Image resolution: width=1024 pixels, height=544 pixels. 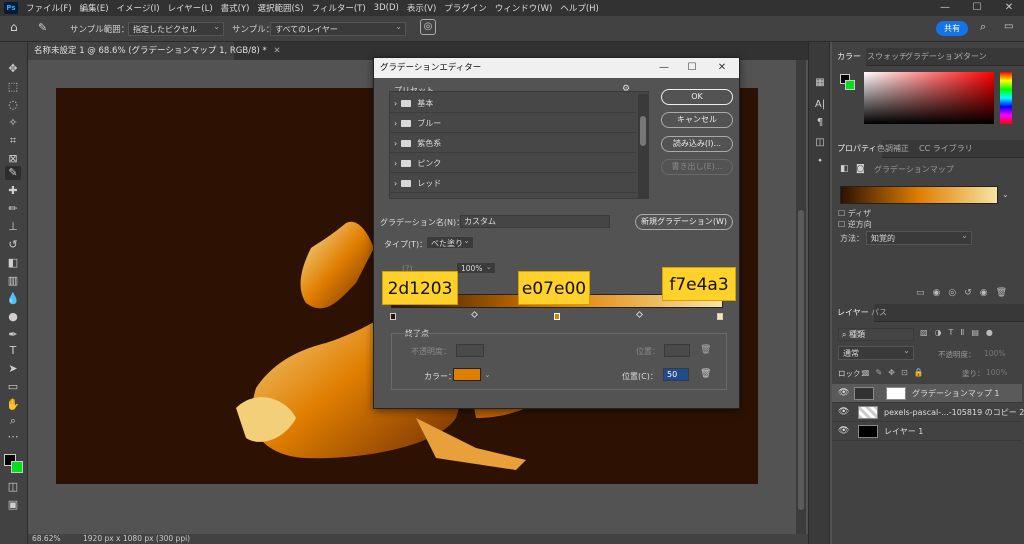 I want to click on layer-row: 👁 レイヤー 1, so click(x=927, y=431).